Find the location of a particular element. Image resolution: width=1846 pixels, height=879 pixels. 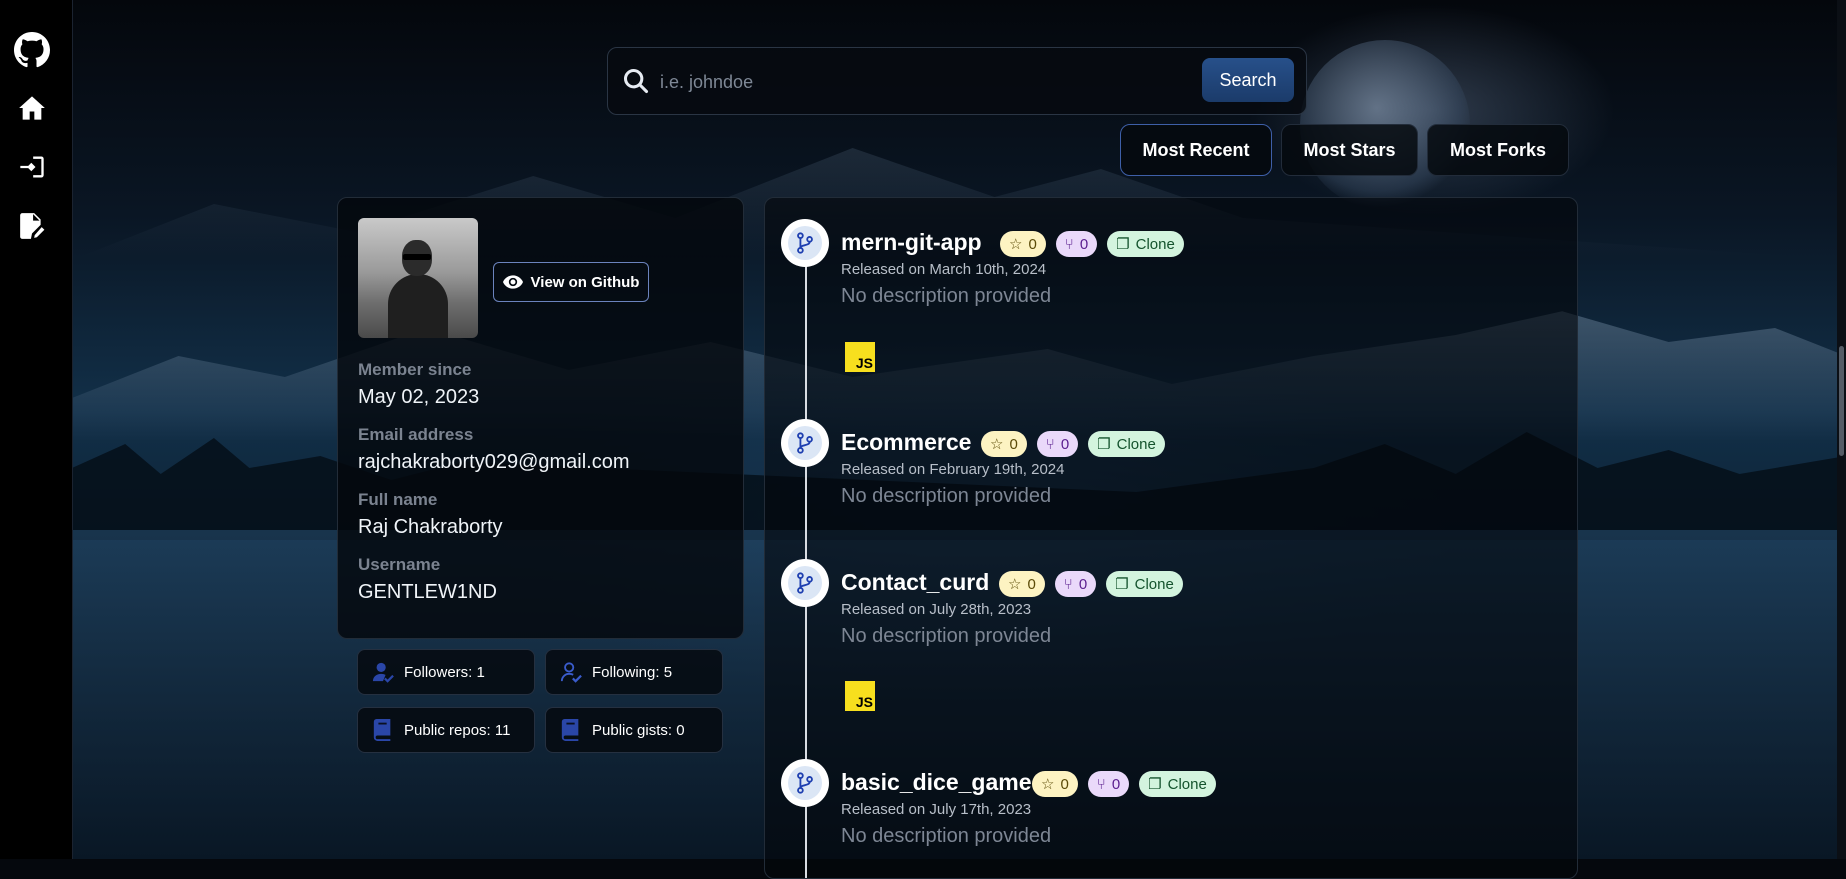

release-date: Released on July 17th, 2023 is located at coordinates (936, 809).